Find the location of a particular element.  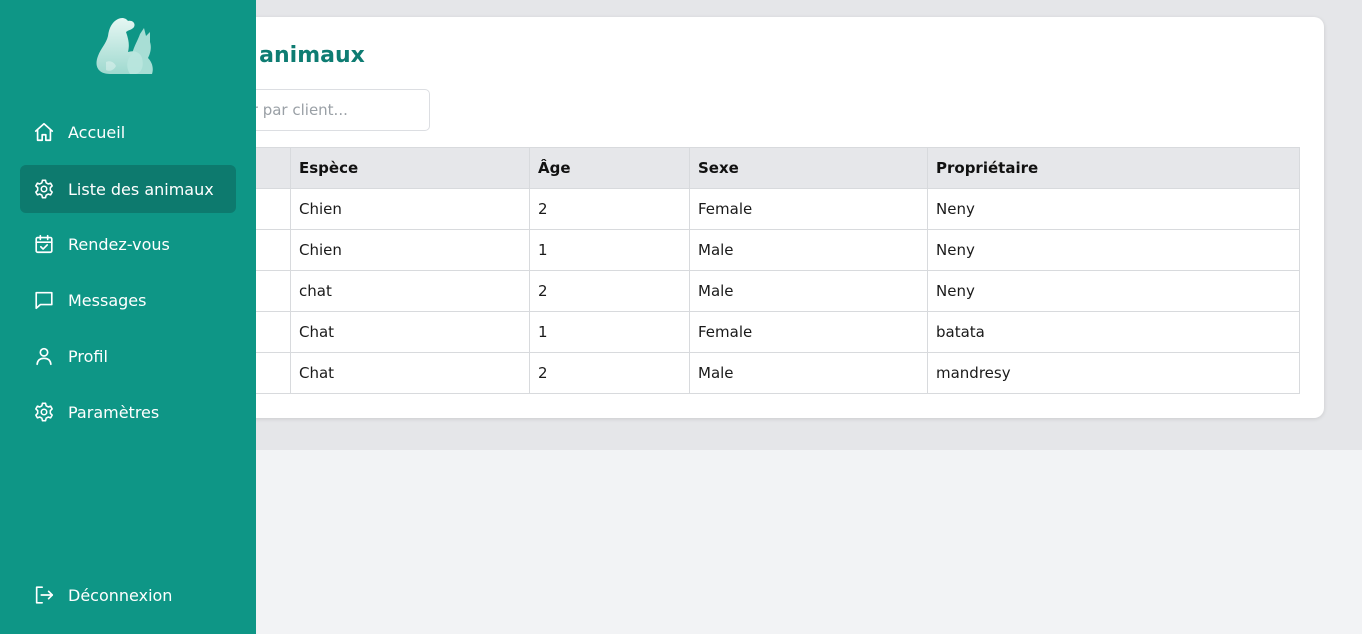

table-row: chat 2 Male Neny is located at coordinates (740, 291).